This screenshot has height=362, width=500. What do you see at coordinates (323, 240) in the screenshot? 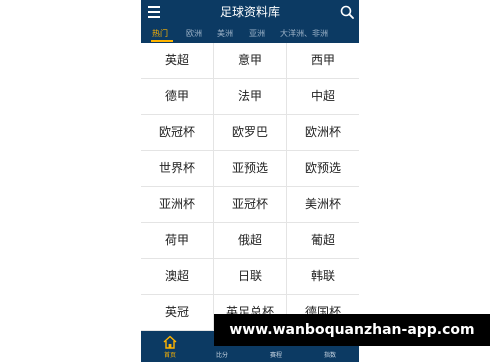
I see `league-cell: 葡超` at bounding box center [323, 240].